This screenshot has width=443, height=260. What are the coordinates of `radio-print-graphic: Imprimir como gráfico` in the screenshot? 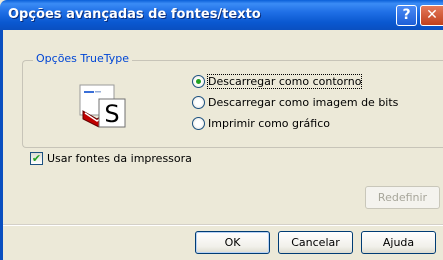 It's located at (261, 123).